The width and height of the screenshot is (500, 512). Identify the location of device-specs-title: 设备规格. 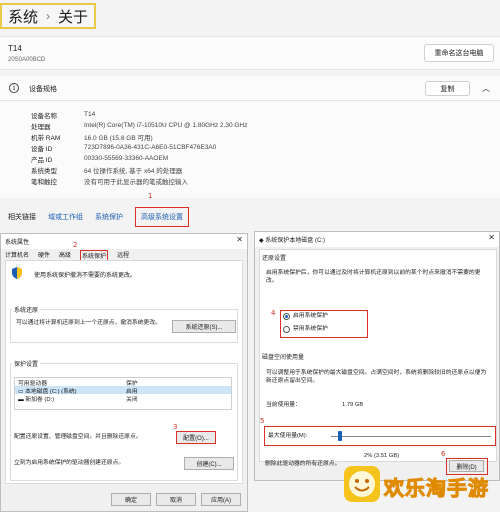
(43, 89).